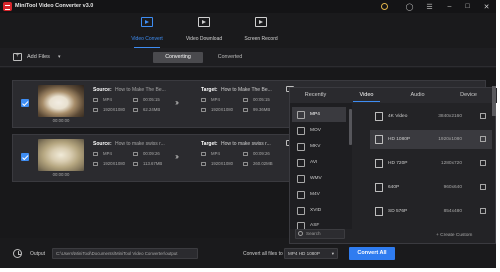  I want to click on target-label: Target:, so click(209, 90).